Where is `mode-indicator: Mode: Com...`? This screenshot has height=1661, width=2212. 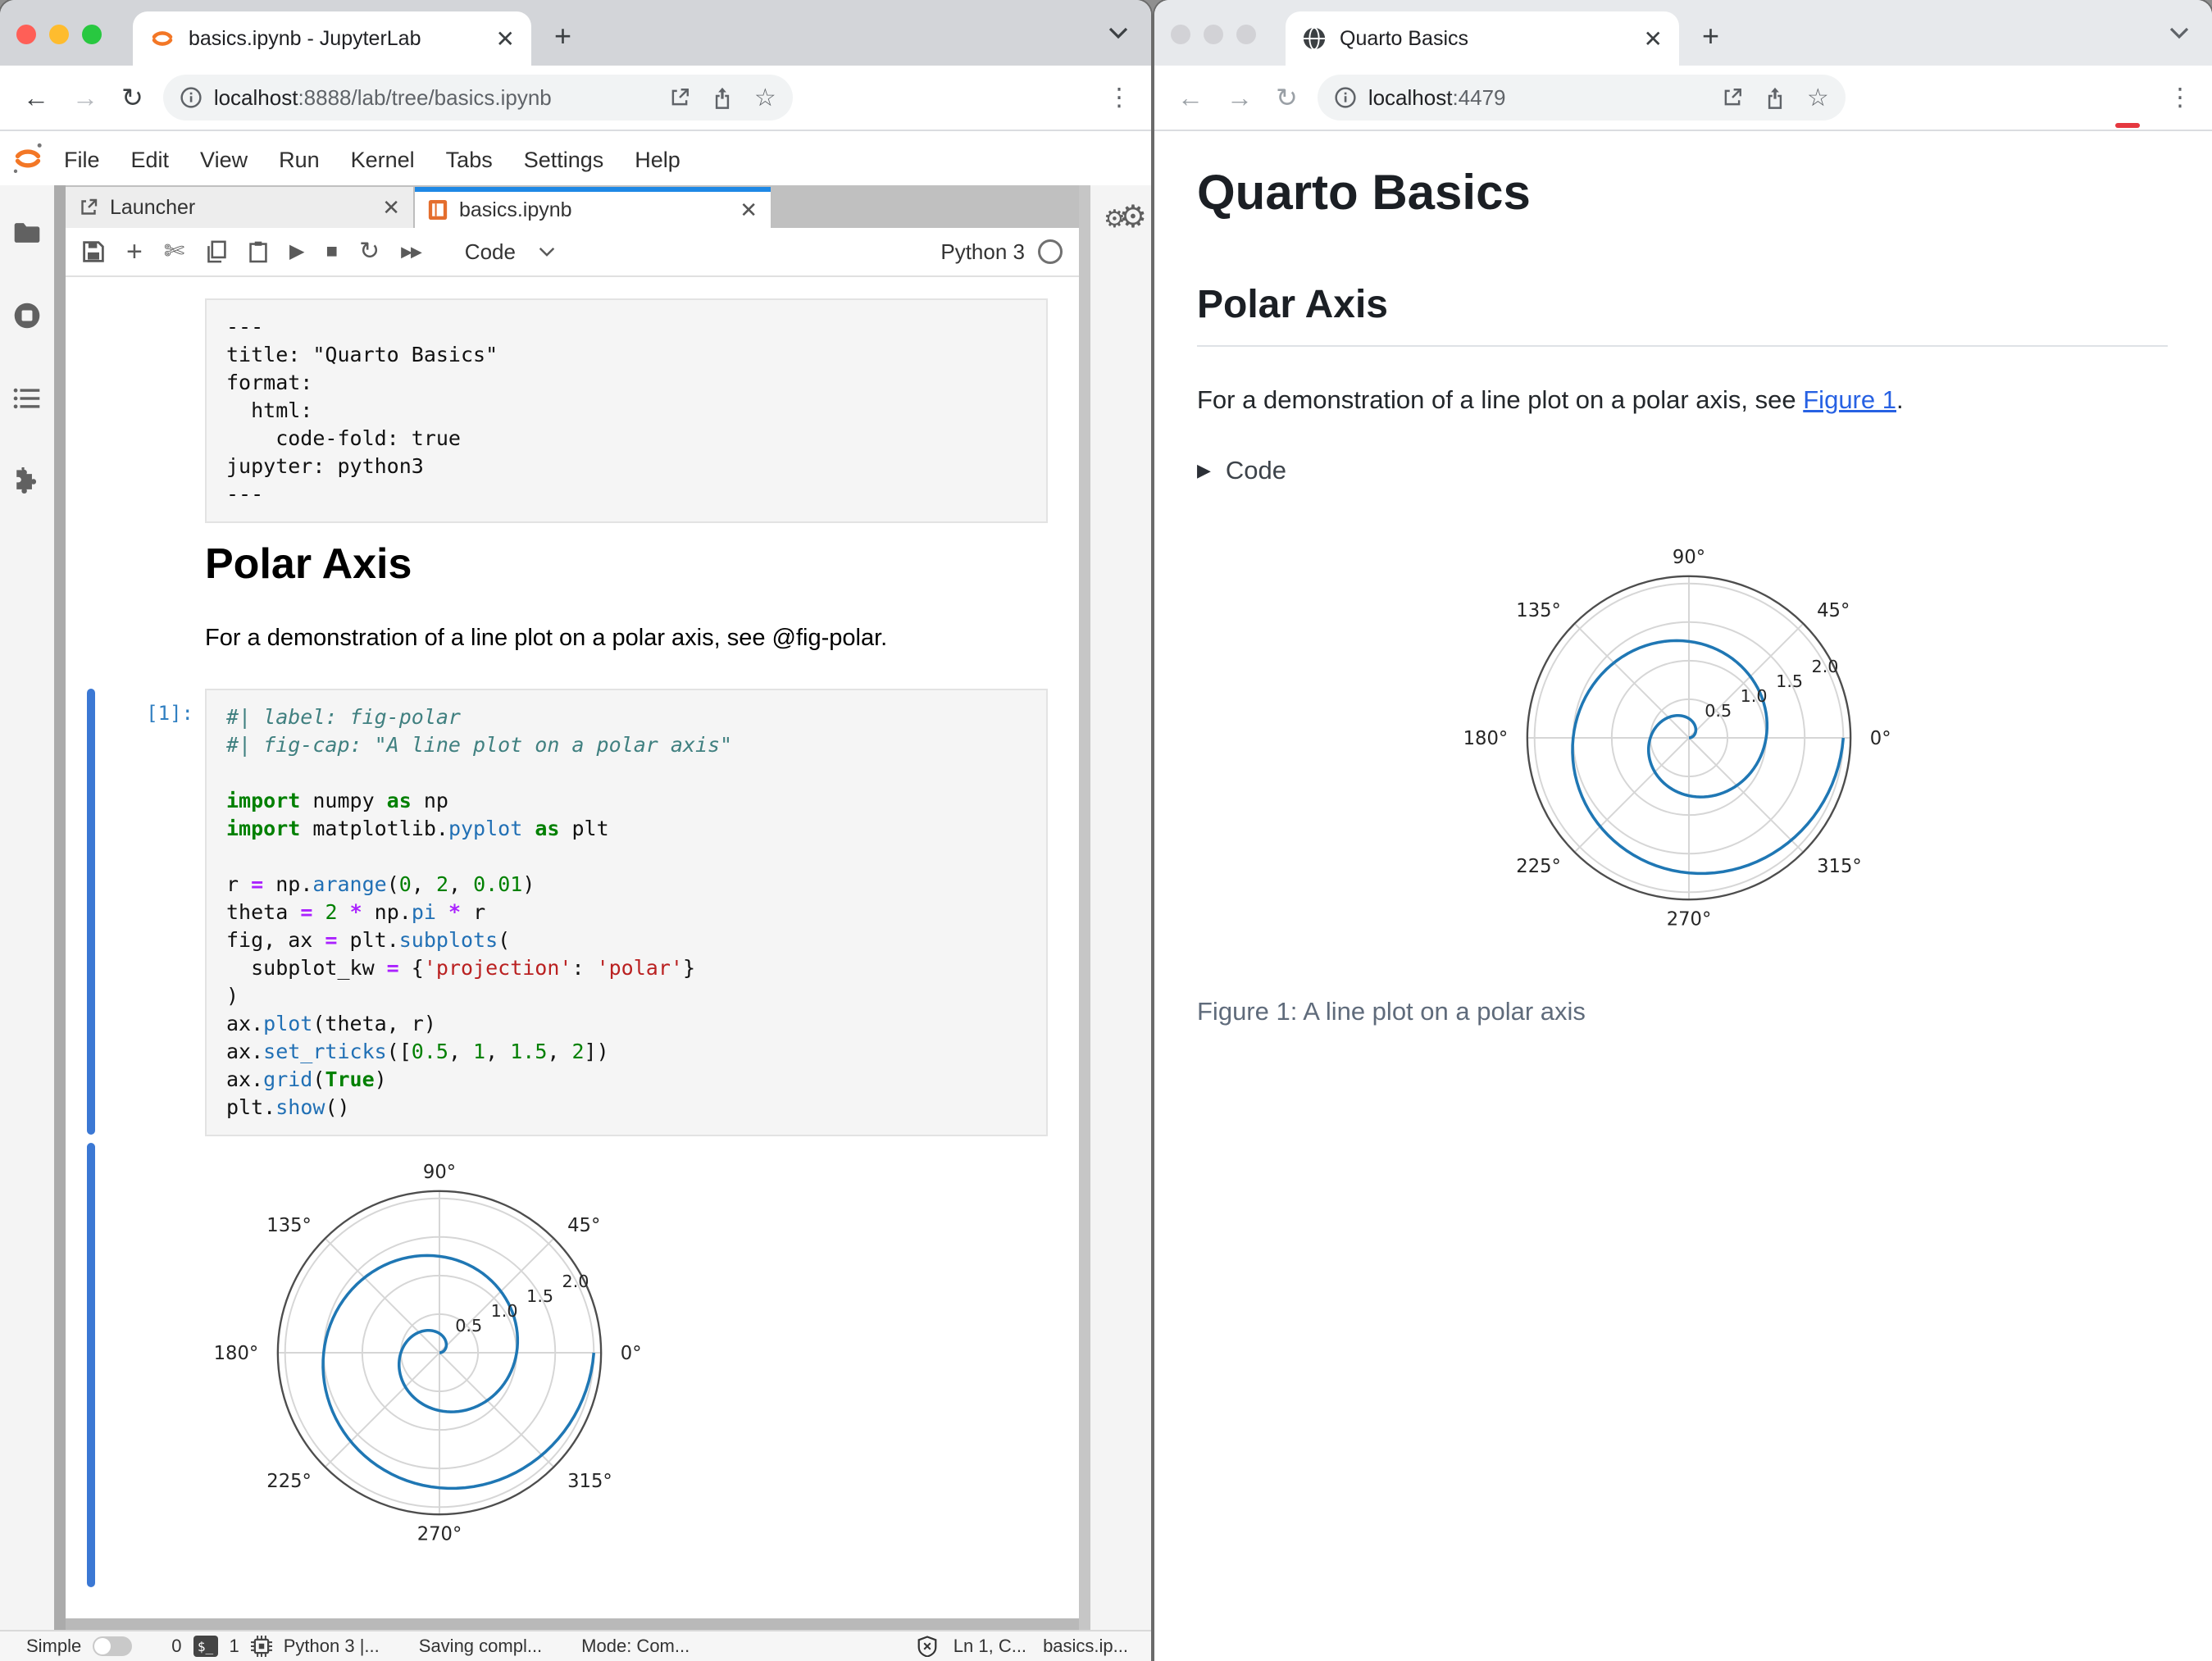
mode-indicator: Mode: Com... is located at coordinates (635, 1646).